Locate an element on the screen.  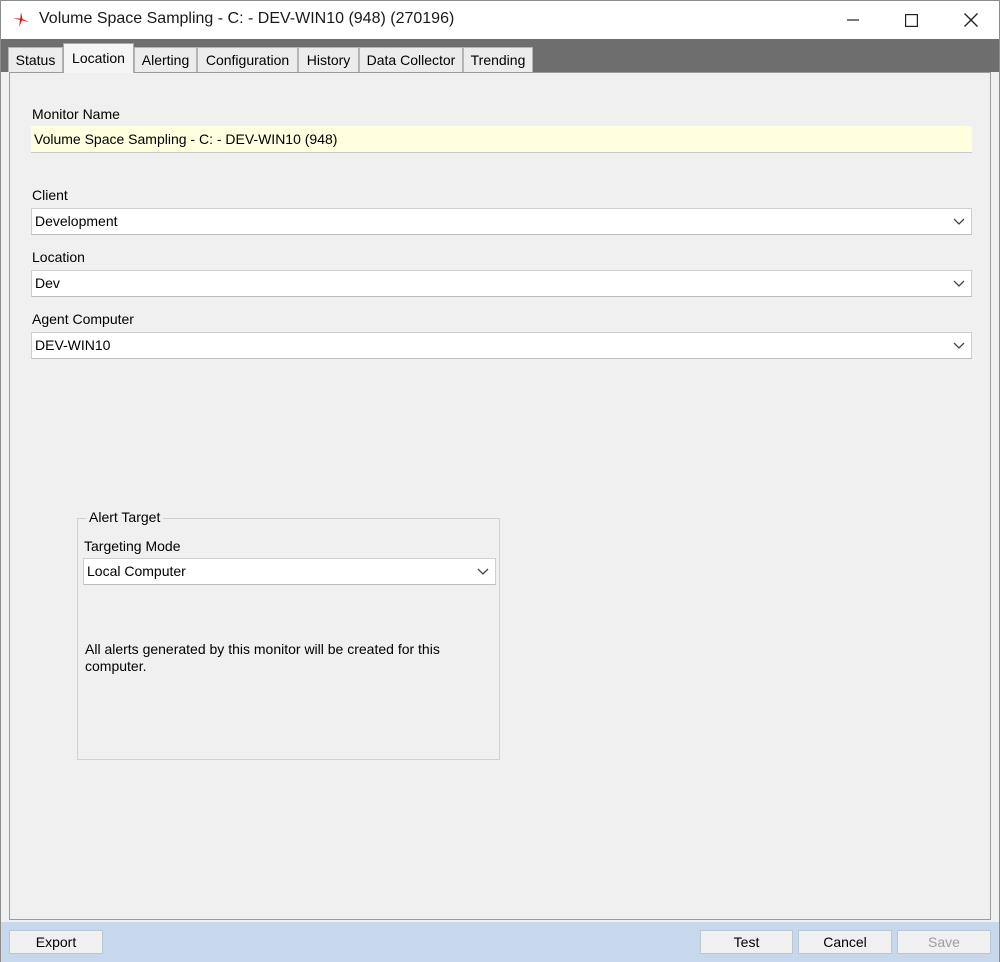
client-dropdown: Development is located at coordinates (501, 221).